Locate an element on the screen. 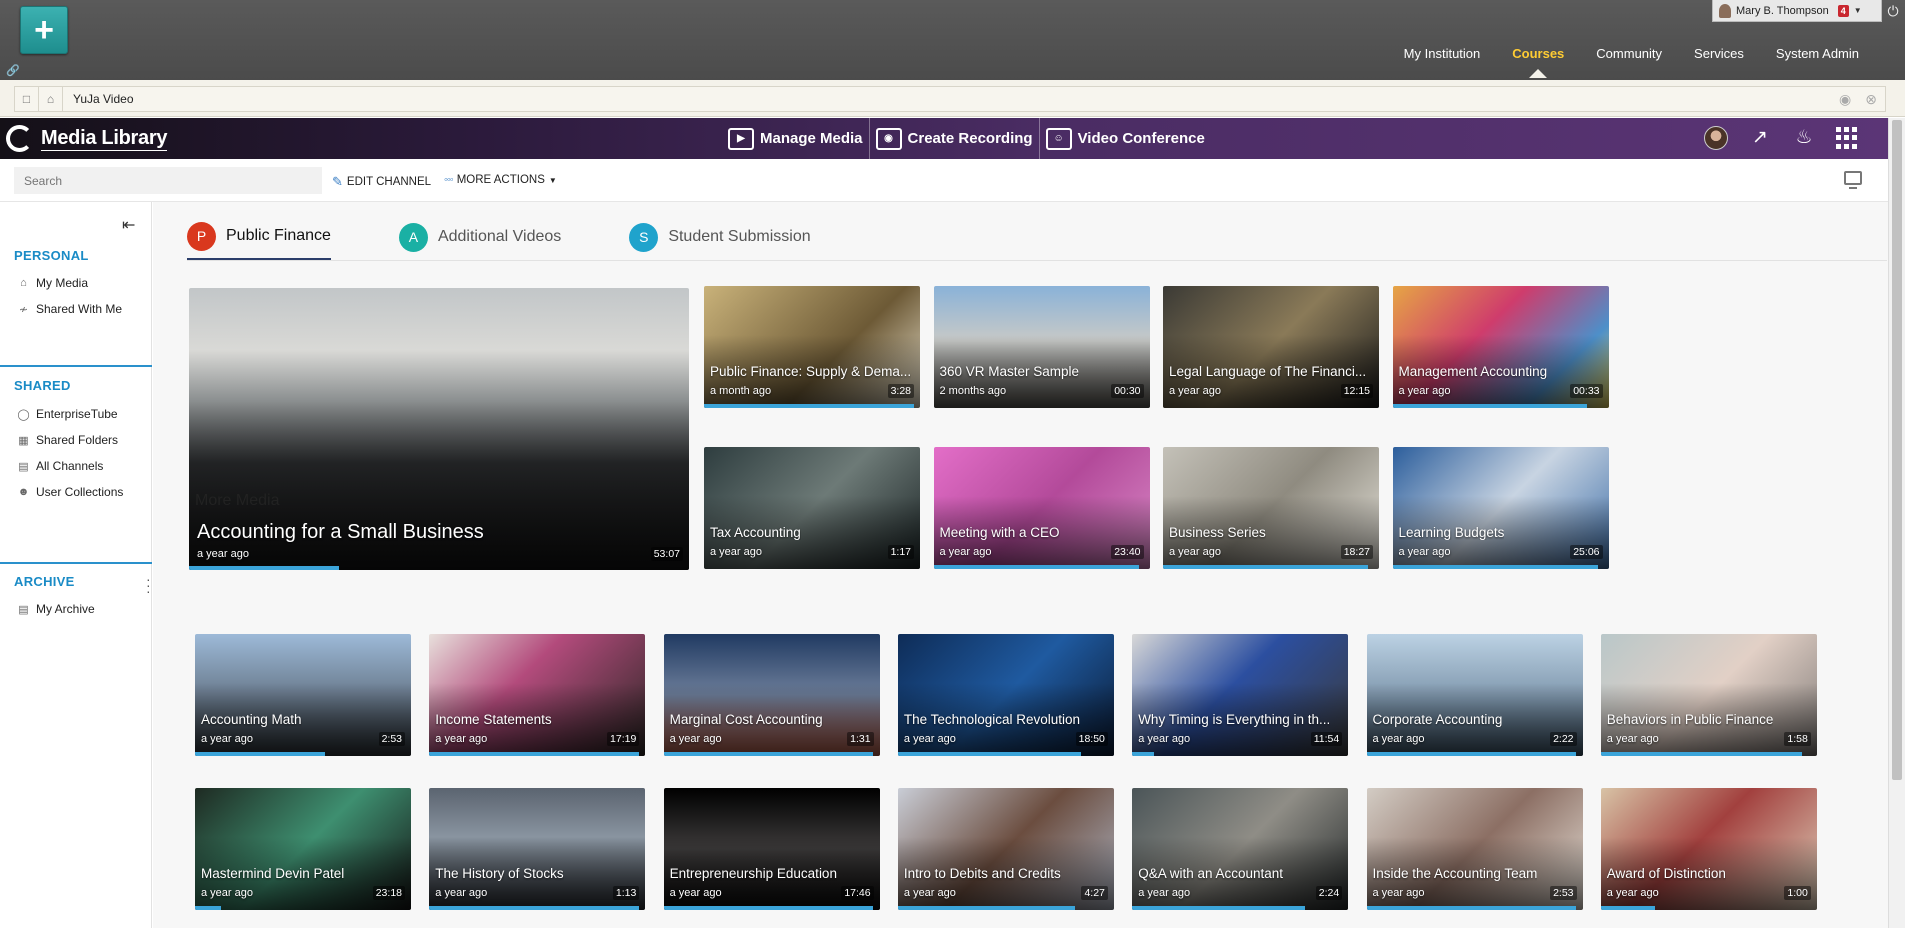 Image resolution: width=1905 pixels, height=928 pixels. sidebar-item-shared-with-me: ≁ Shared With Me is located at coordinates (75, 309).